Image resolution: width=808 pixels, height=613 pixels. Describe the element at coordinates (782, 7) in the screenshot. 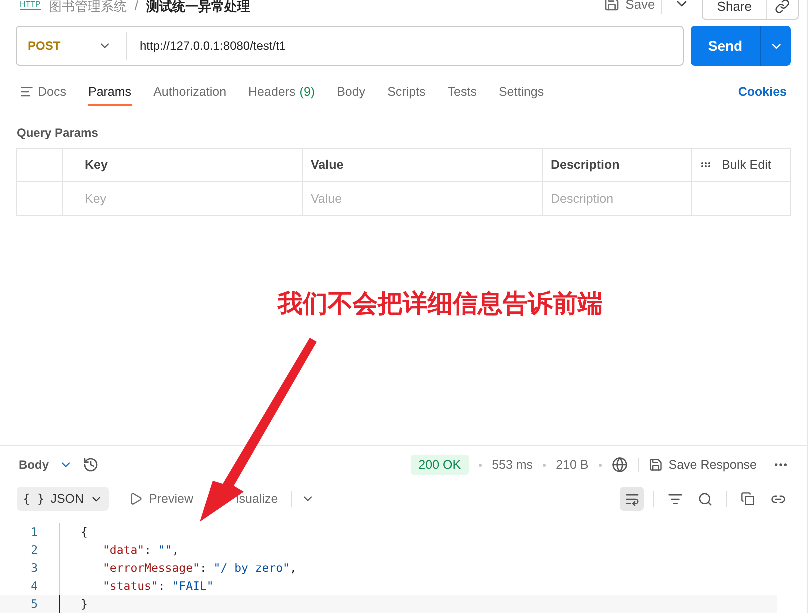

I see `link-icon` at that location.